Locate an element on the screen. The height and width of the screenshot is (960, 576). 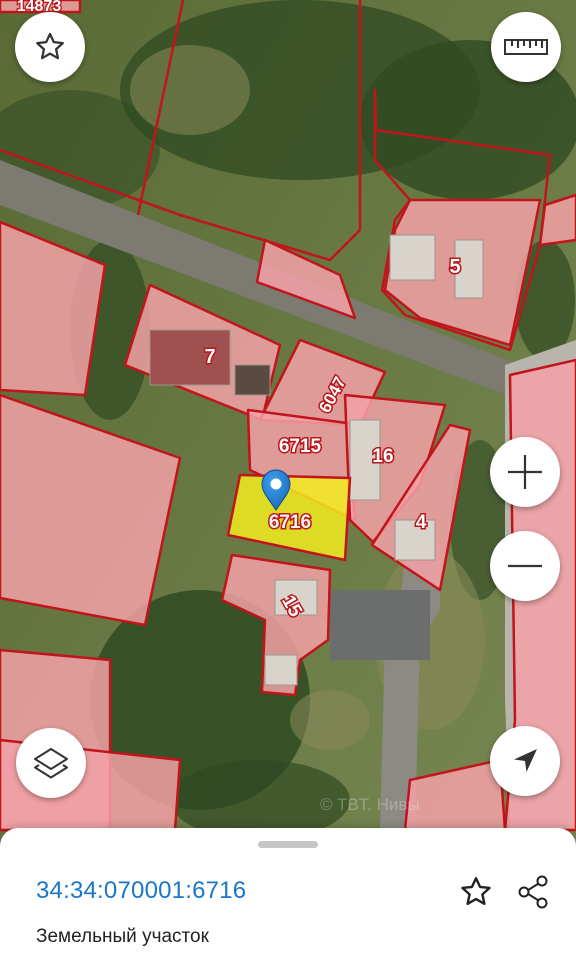
plus-icon is located at coordinates (525, 472).